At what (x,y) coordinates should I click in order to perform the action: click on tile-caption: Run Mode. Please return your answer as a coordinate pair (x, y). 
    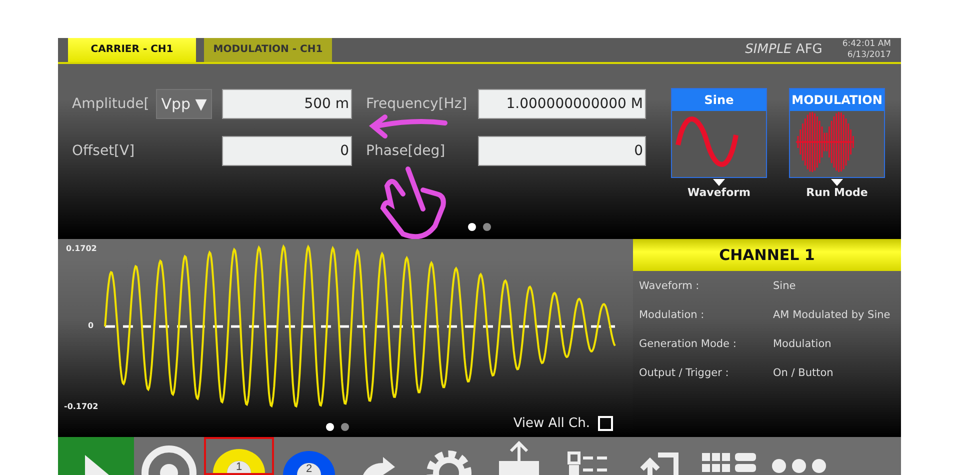
    Looking at the image, I should click on (837, 192).